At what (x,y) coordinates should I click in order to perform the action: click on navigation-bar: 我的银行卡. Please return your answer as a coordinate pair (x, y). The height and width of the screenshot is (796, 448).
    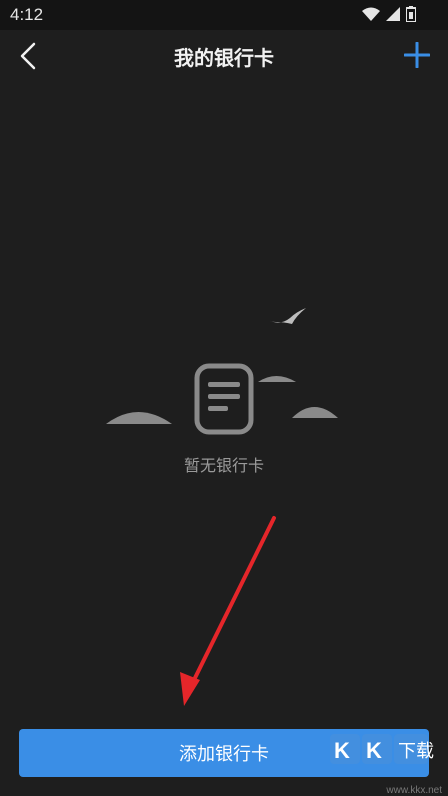
    Looking at the image, I should click on (224, 56).